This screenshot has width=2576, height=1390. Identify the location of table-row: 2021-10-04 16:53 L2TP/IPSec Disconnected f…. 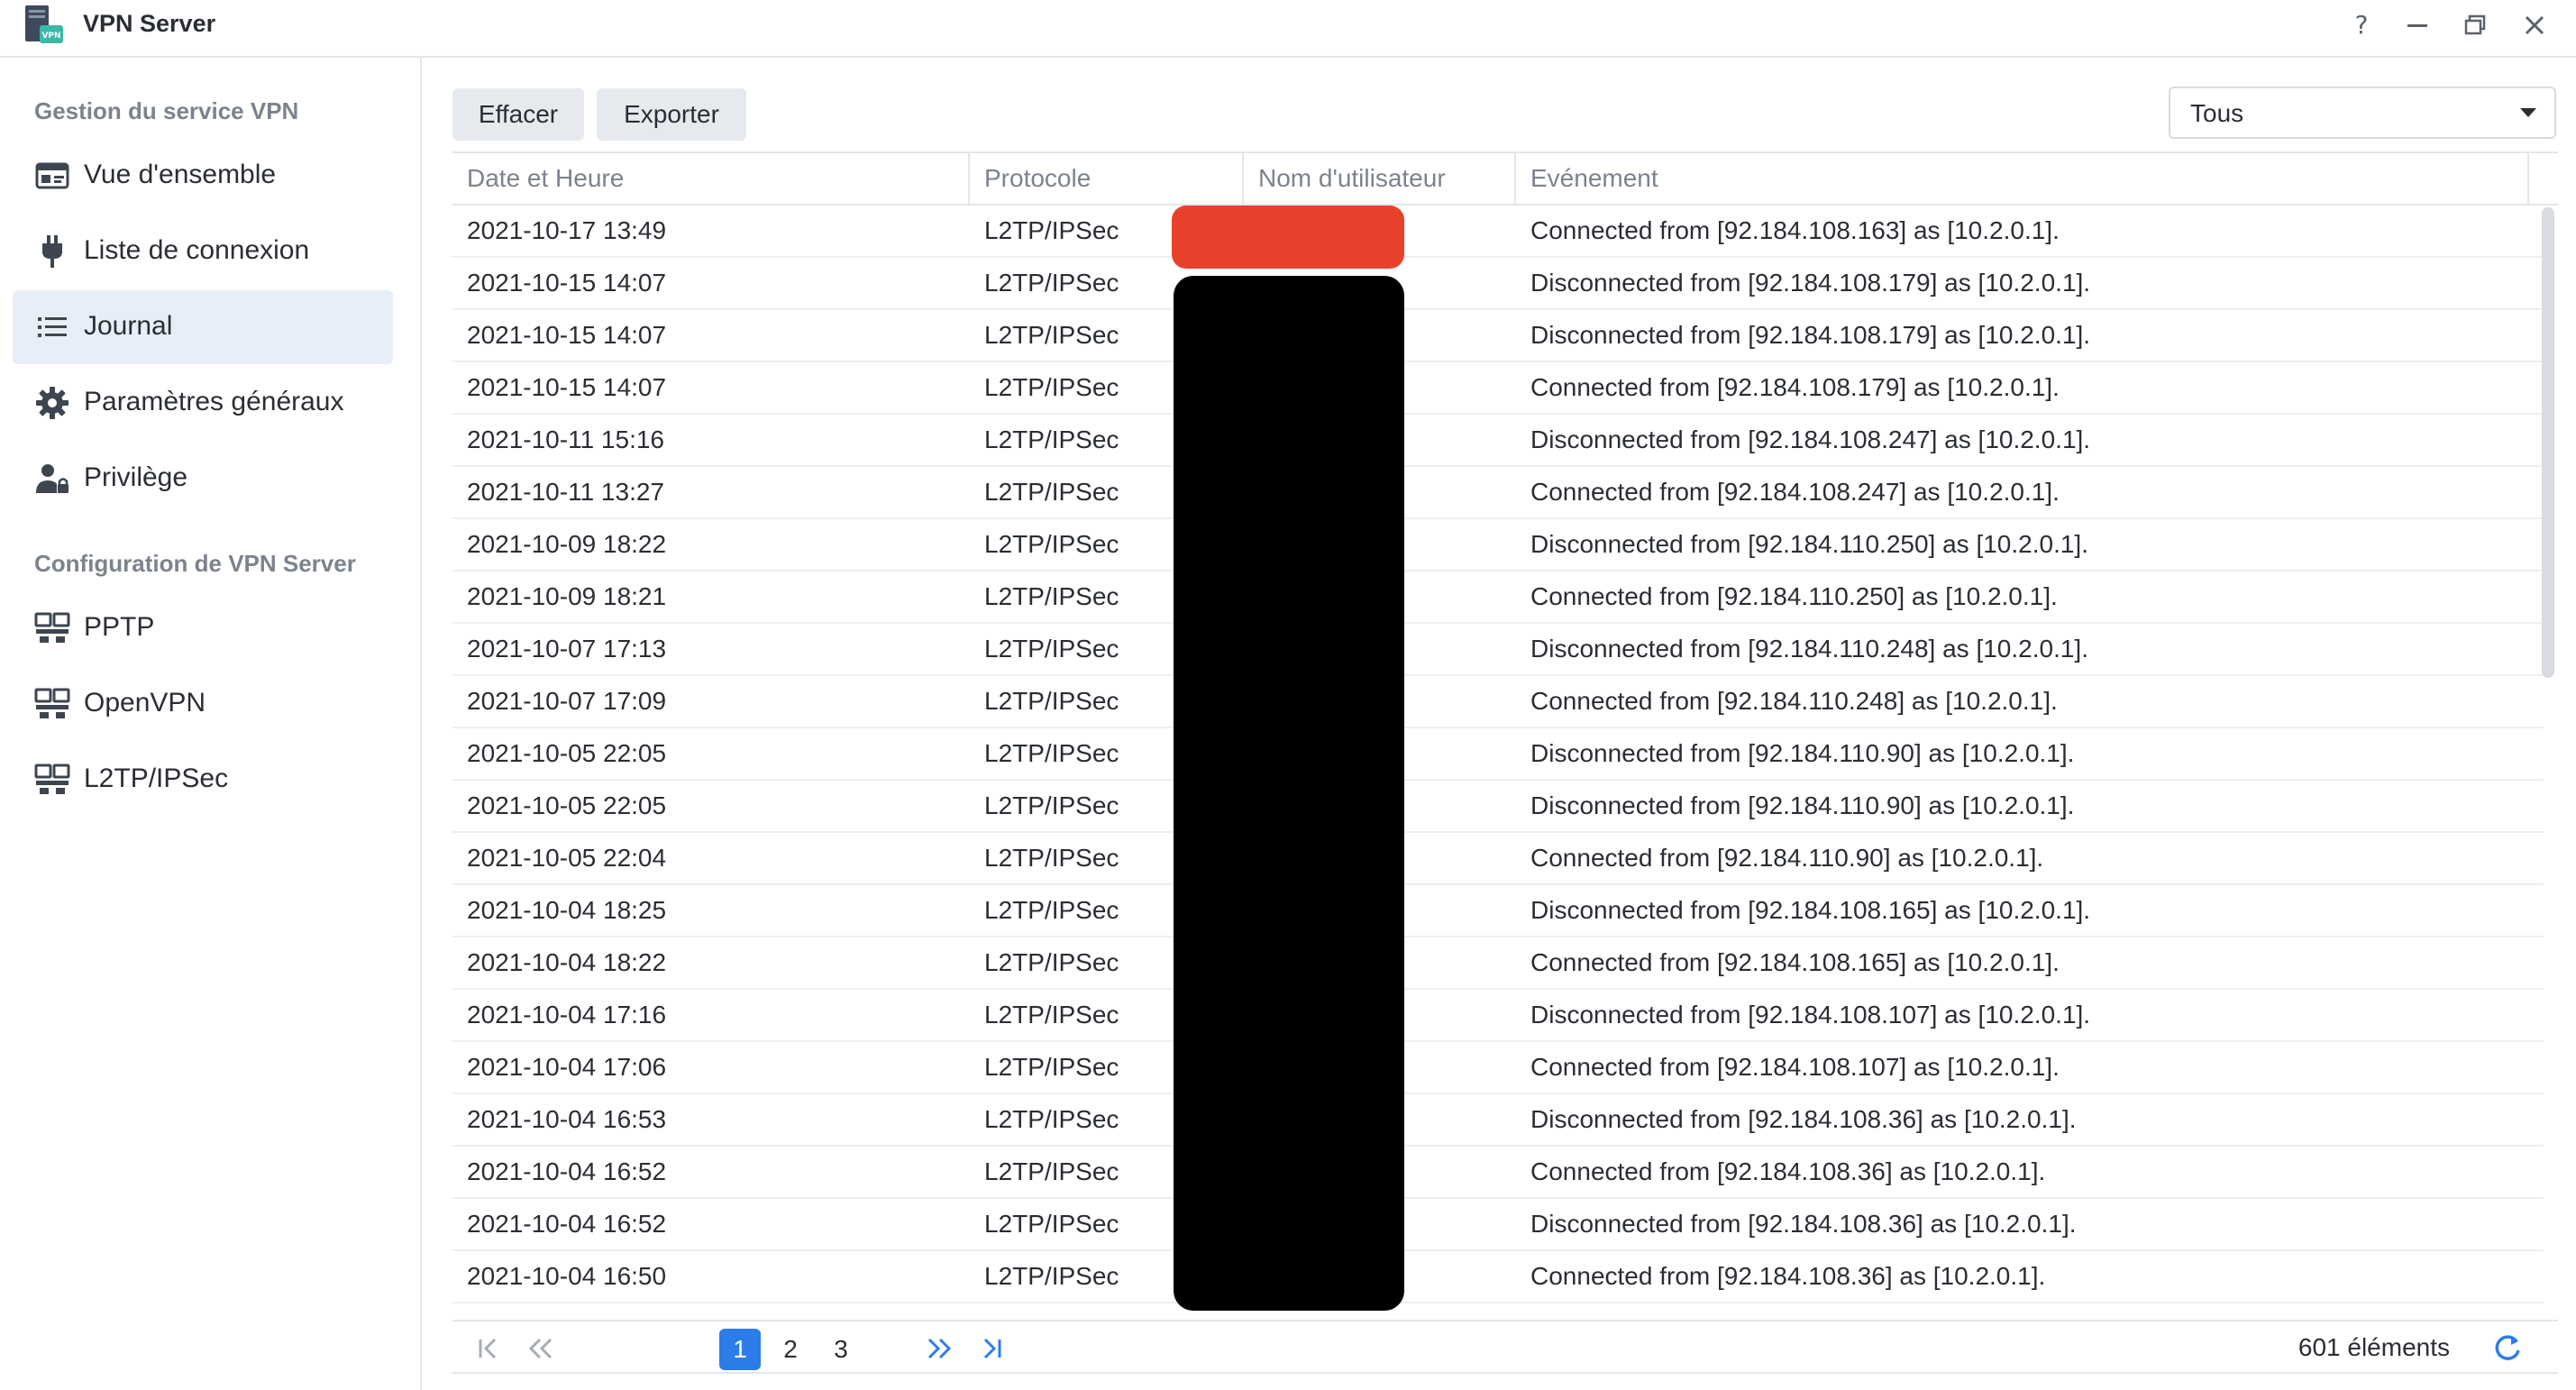
(1498, 1120).